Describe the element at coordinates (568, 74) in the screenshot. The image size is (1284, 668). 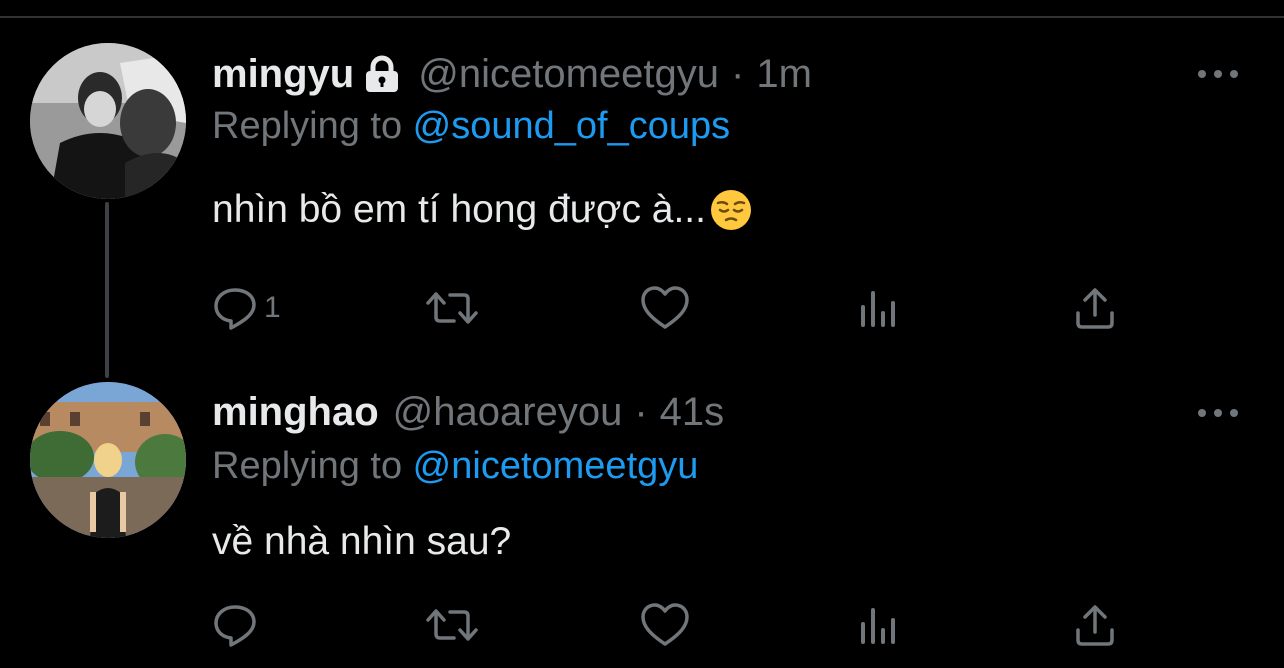
I see `handle: @nicetomeetgyu` at that location.